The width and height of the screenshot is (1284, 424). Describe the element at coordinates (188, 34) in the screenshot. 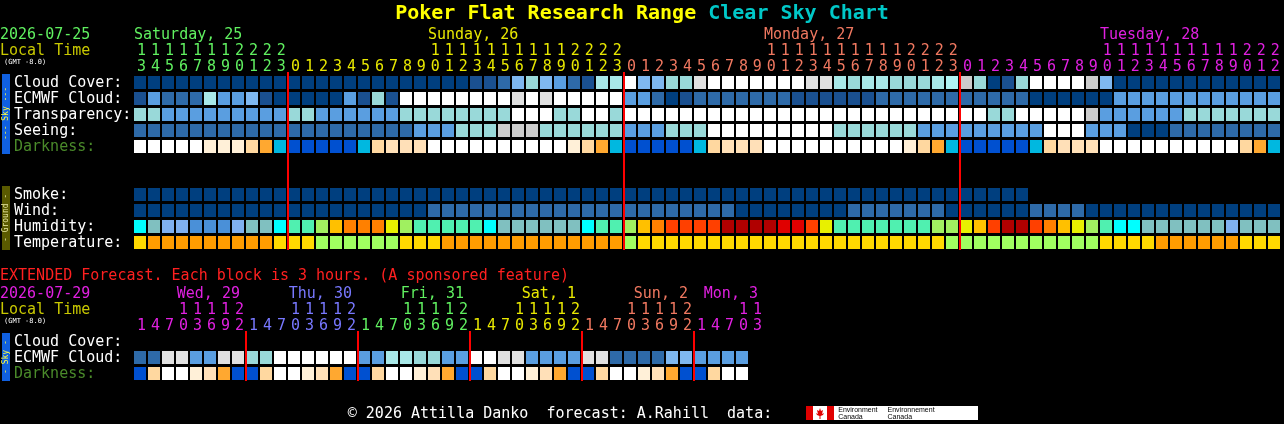

I see `day-label: Saturday, 25` at that location.